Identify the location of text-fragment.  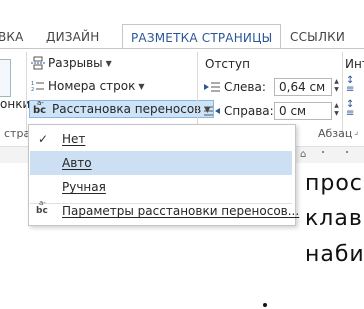
(265, 305).